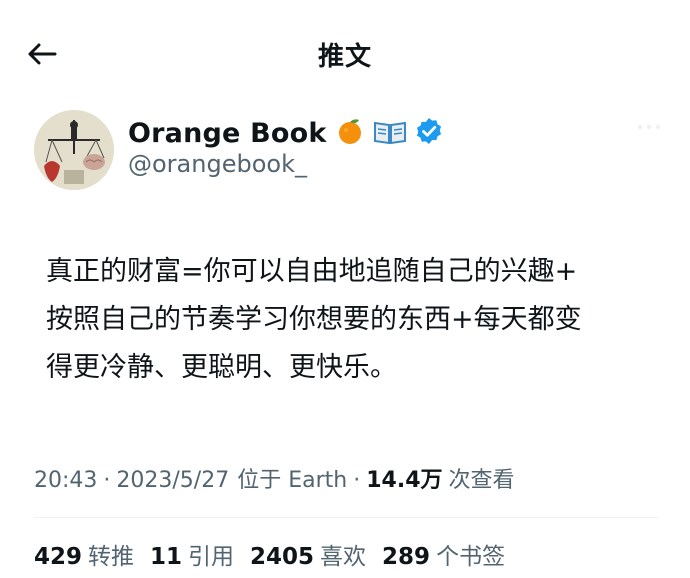 Image resolution: width=690 pixels, height=578 pixels. I want to click on bookmarks-stat: 289 个书签, so click(443, 554).